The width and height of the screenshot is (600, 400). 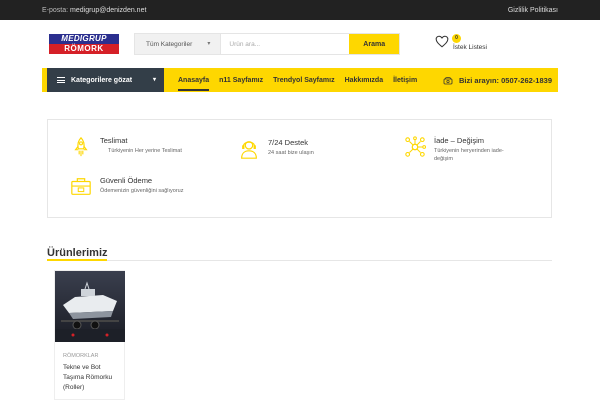 I want to click on browse-categories-button: Kategorilere gözat ▾, so click(x=105, y=80).